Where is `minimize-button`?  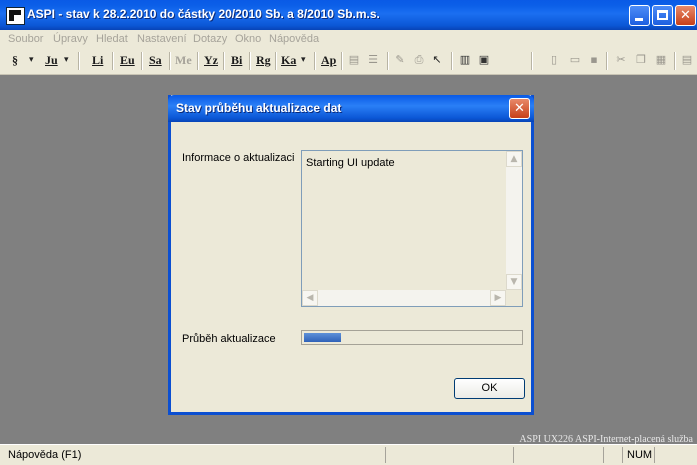
minimize-button is located at coordinates (639, 15).